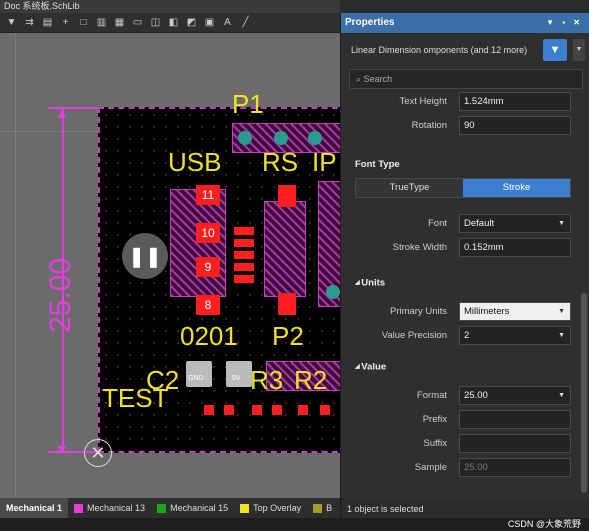 The image size is (589, 531). I want to click on dimension-text: 25.00, so click(60, 295).